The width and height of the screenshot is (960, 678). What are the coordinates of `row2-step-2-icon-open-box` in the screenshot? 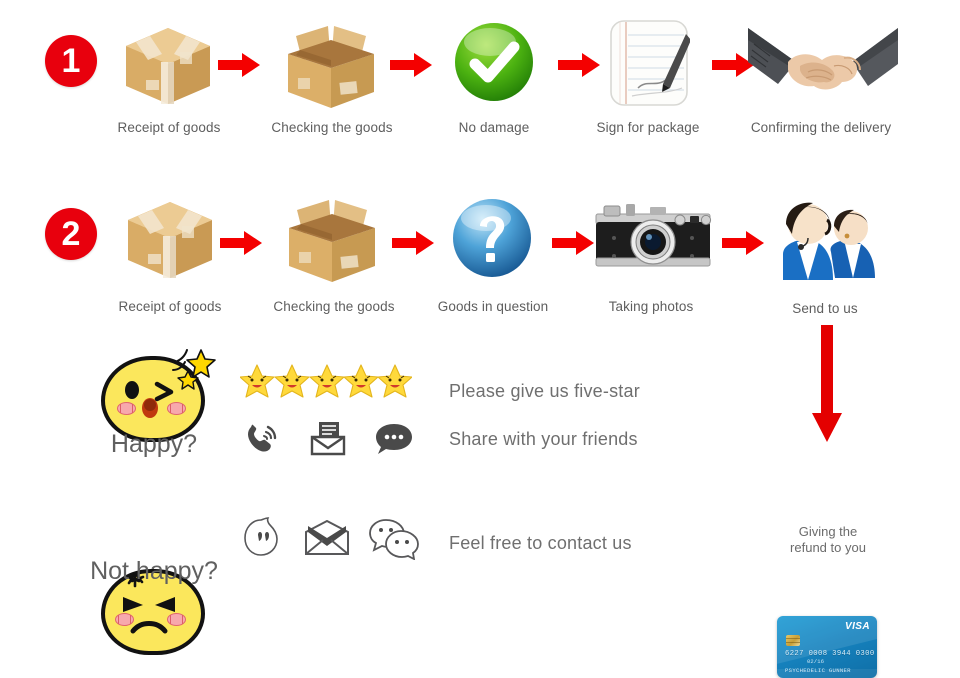 It's located at (332, 242).